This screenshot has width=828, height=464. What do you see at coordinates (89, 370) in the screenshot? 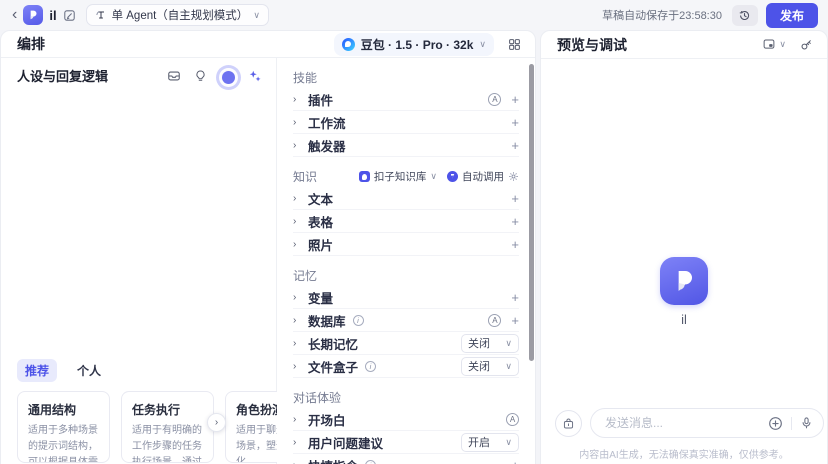
I see `tab-personal: 个人` at bounding box center [89, 370].